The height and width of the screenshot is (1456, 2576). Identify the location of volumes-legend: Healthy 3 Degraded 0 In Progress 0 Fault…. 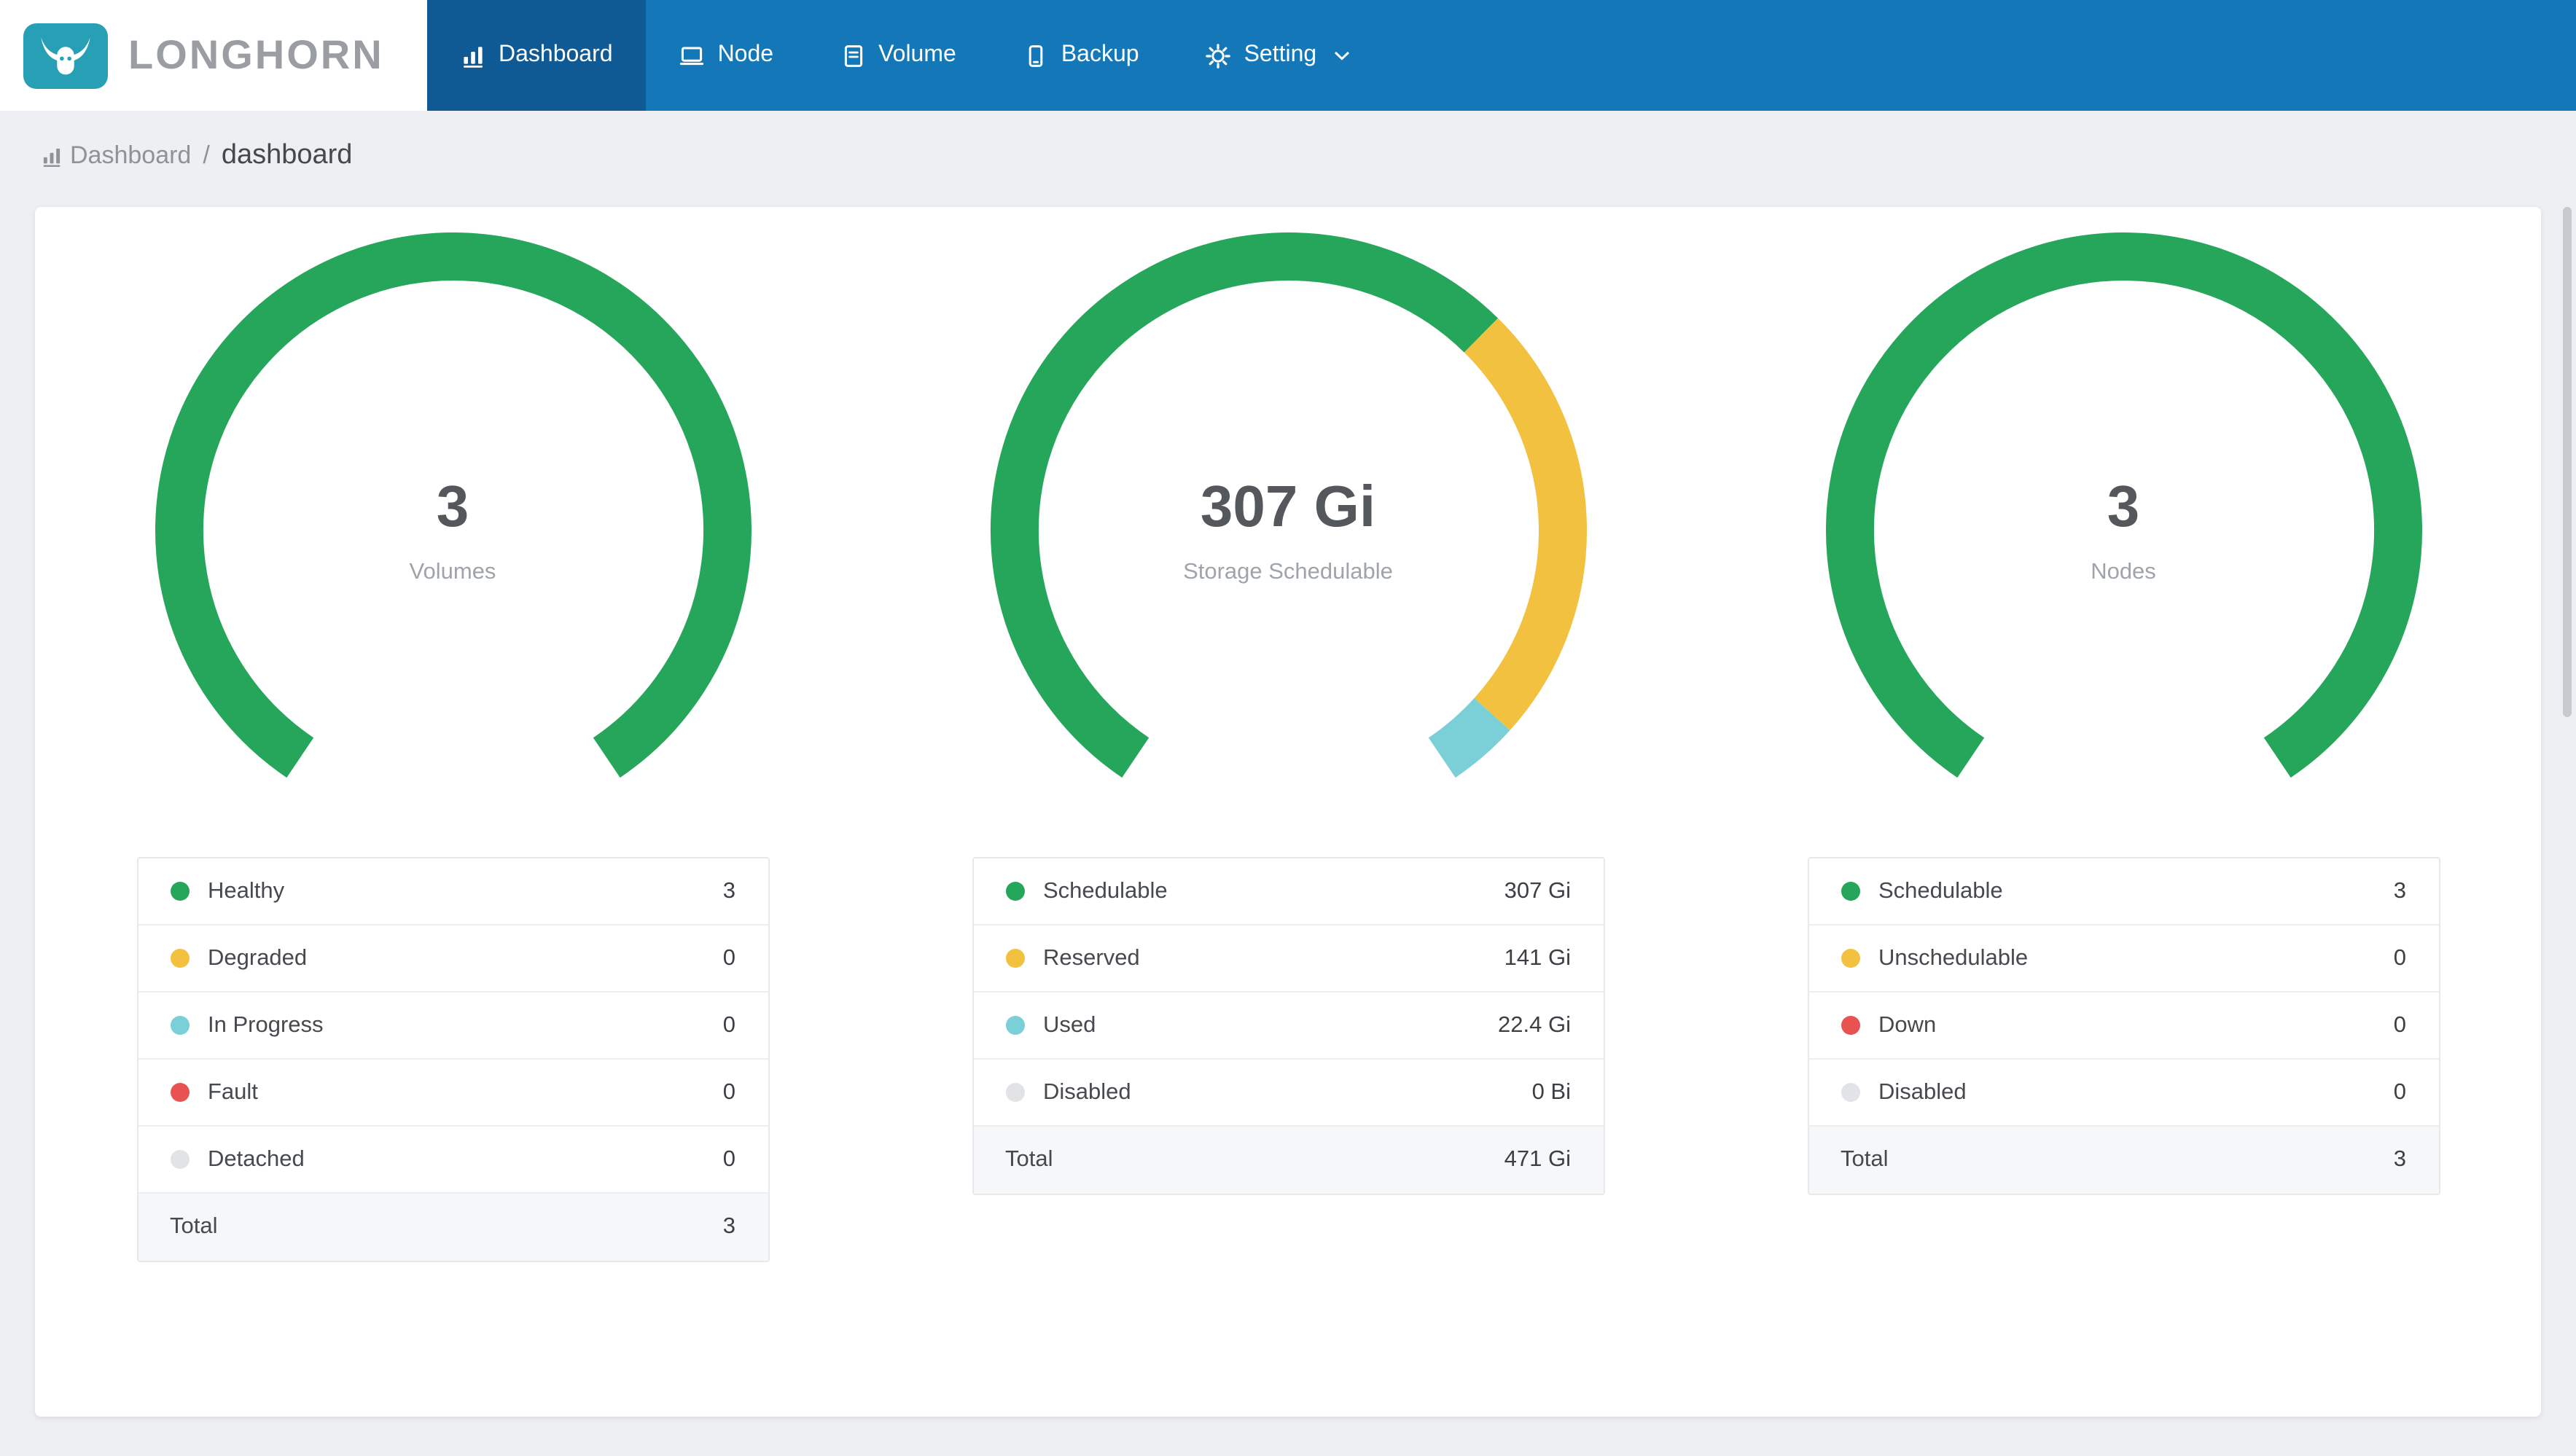
(452, 1059).